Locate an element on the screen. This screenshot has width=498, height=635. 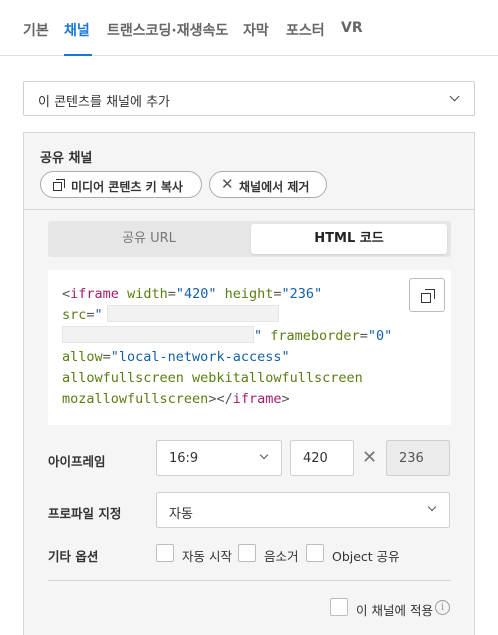
code-attr: width is located at coordinates (147, 294).